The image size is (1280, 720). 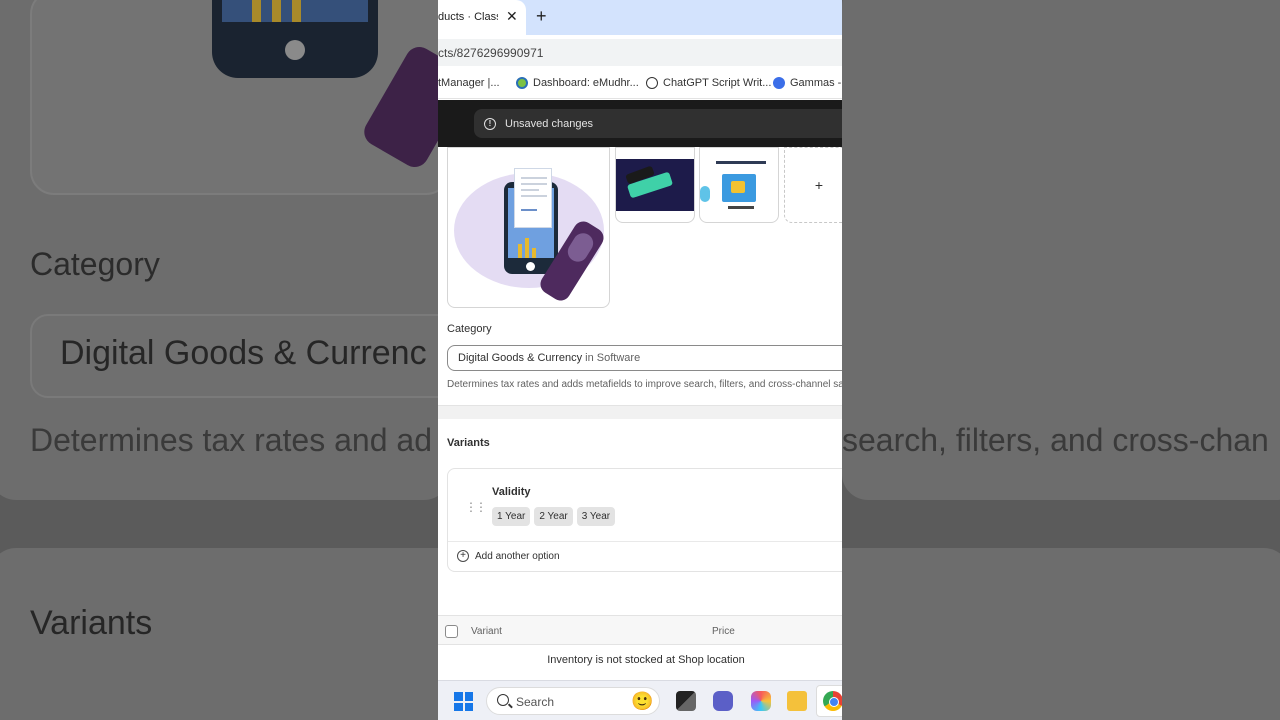 What do you see at coordinates (797, 701) in the screenshot?
I see `file-explorer-icon` at bounding box center [797, 701].